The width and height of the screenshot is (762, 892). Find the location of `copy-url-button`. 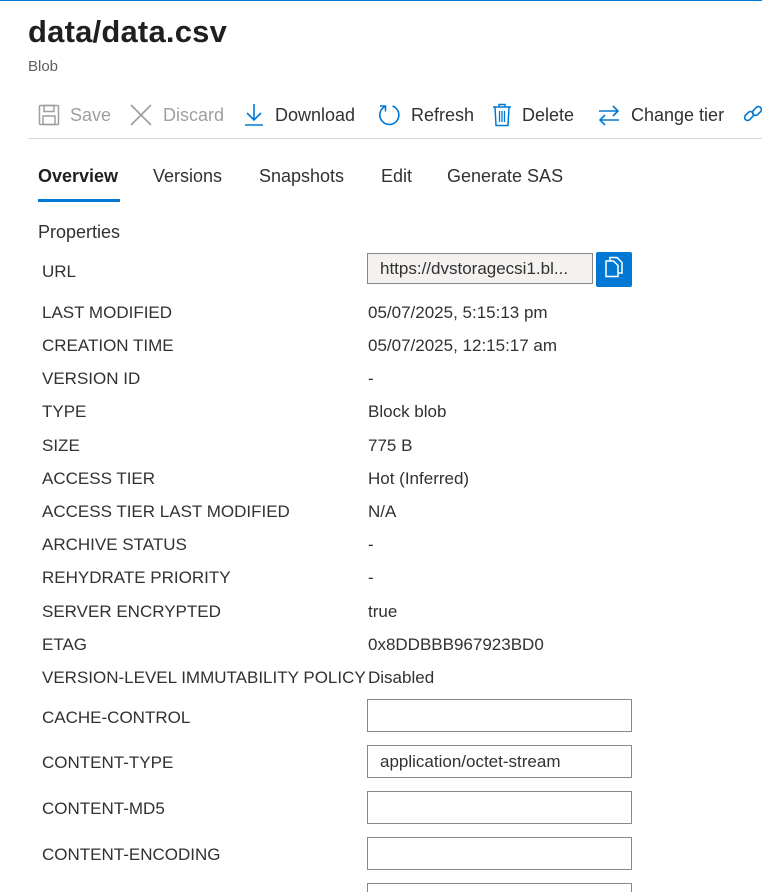

copy-url-button is located at coordinates (614, 269).